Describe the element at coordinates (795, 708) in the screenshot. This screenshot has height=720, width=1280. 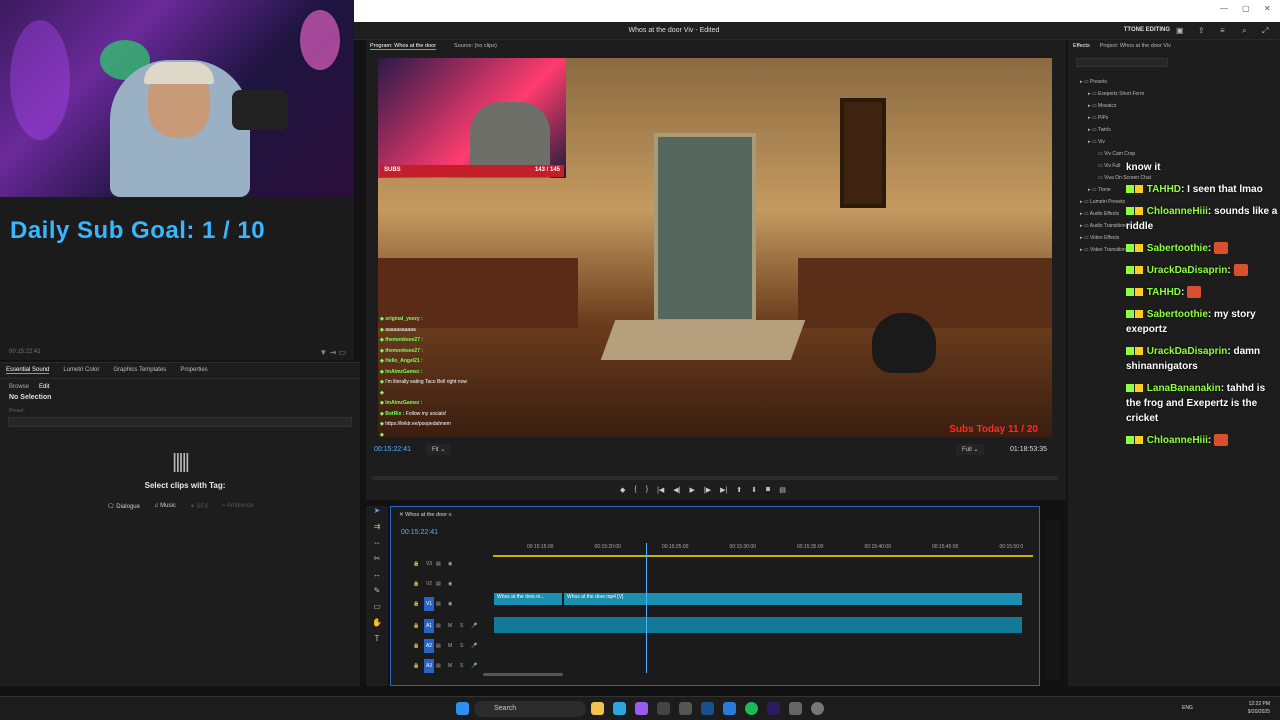
I see `settings-icon` at that location.